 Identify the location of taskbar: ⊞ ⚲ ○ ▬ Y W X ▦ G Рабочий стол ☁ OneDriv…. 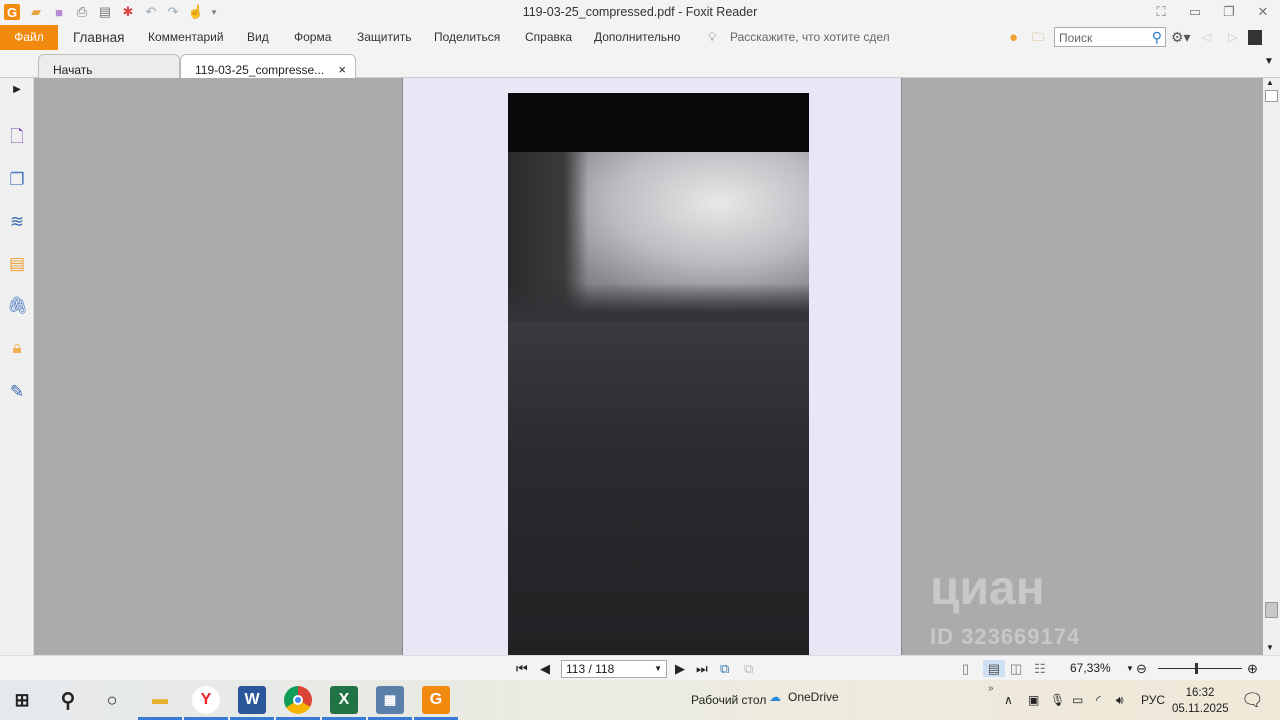
(640, 700).